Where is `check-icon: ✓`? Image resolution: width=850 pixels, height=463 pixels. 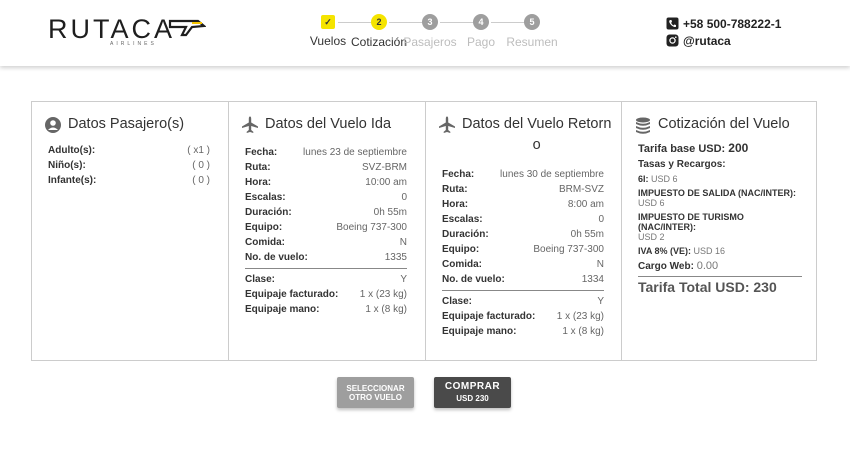 check-icon: ✓ is located at coordinates (328, 22).